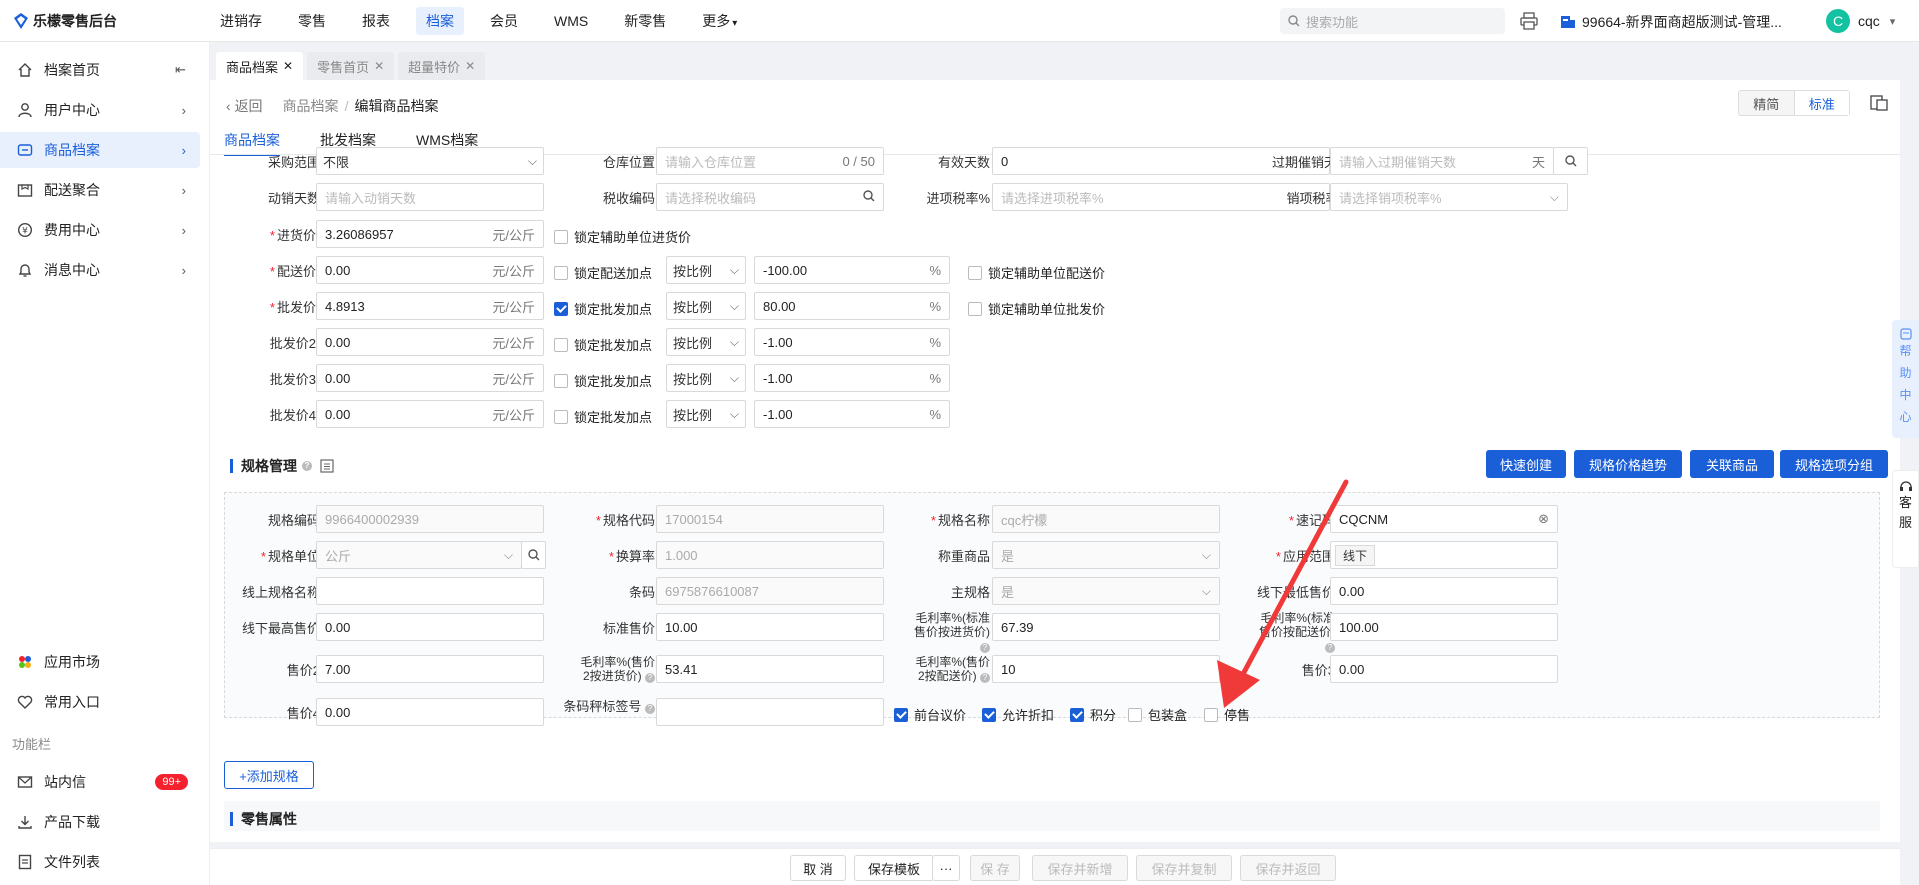 The image size is (1919, 885). I want to click on unit-search-button, so click(533, 555).